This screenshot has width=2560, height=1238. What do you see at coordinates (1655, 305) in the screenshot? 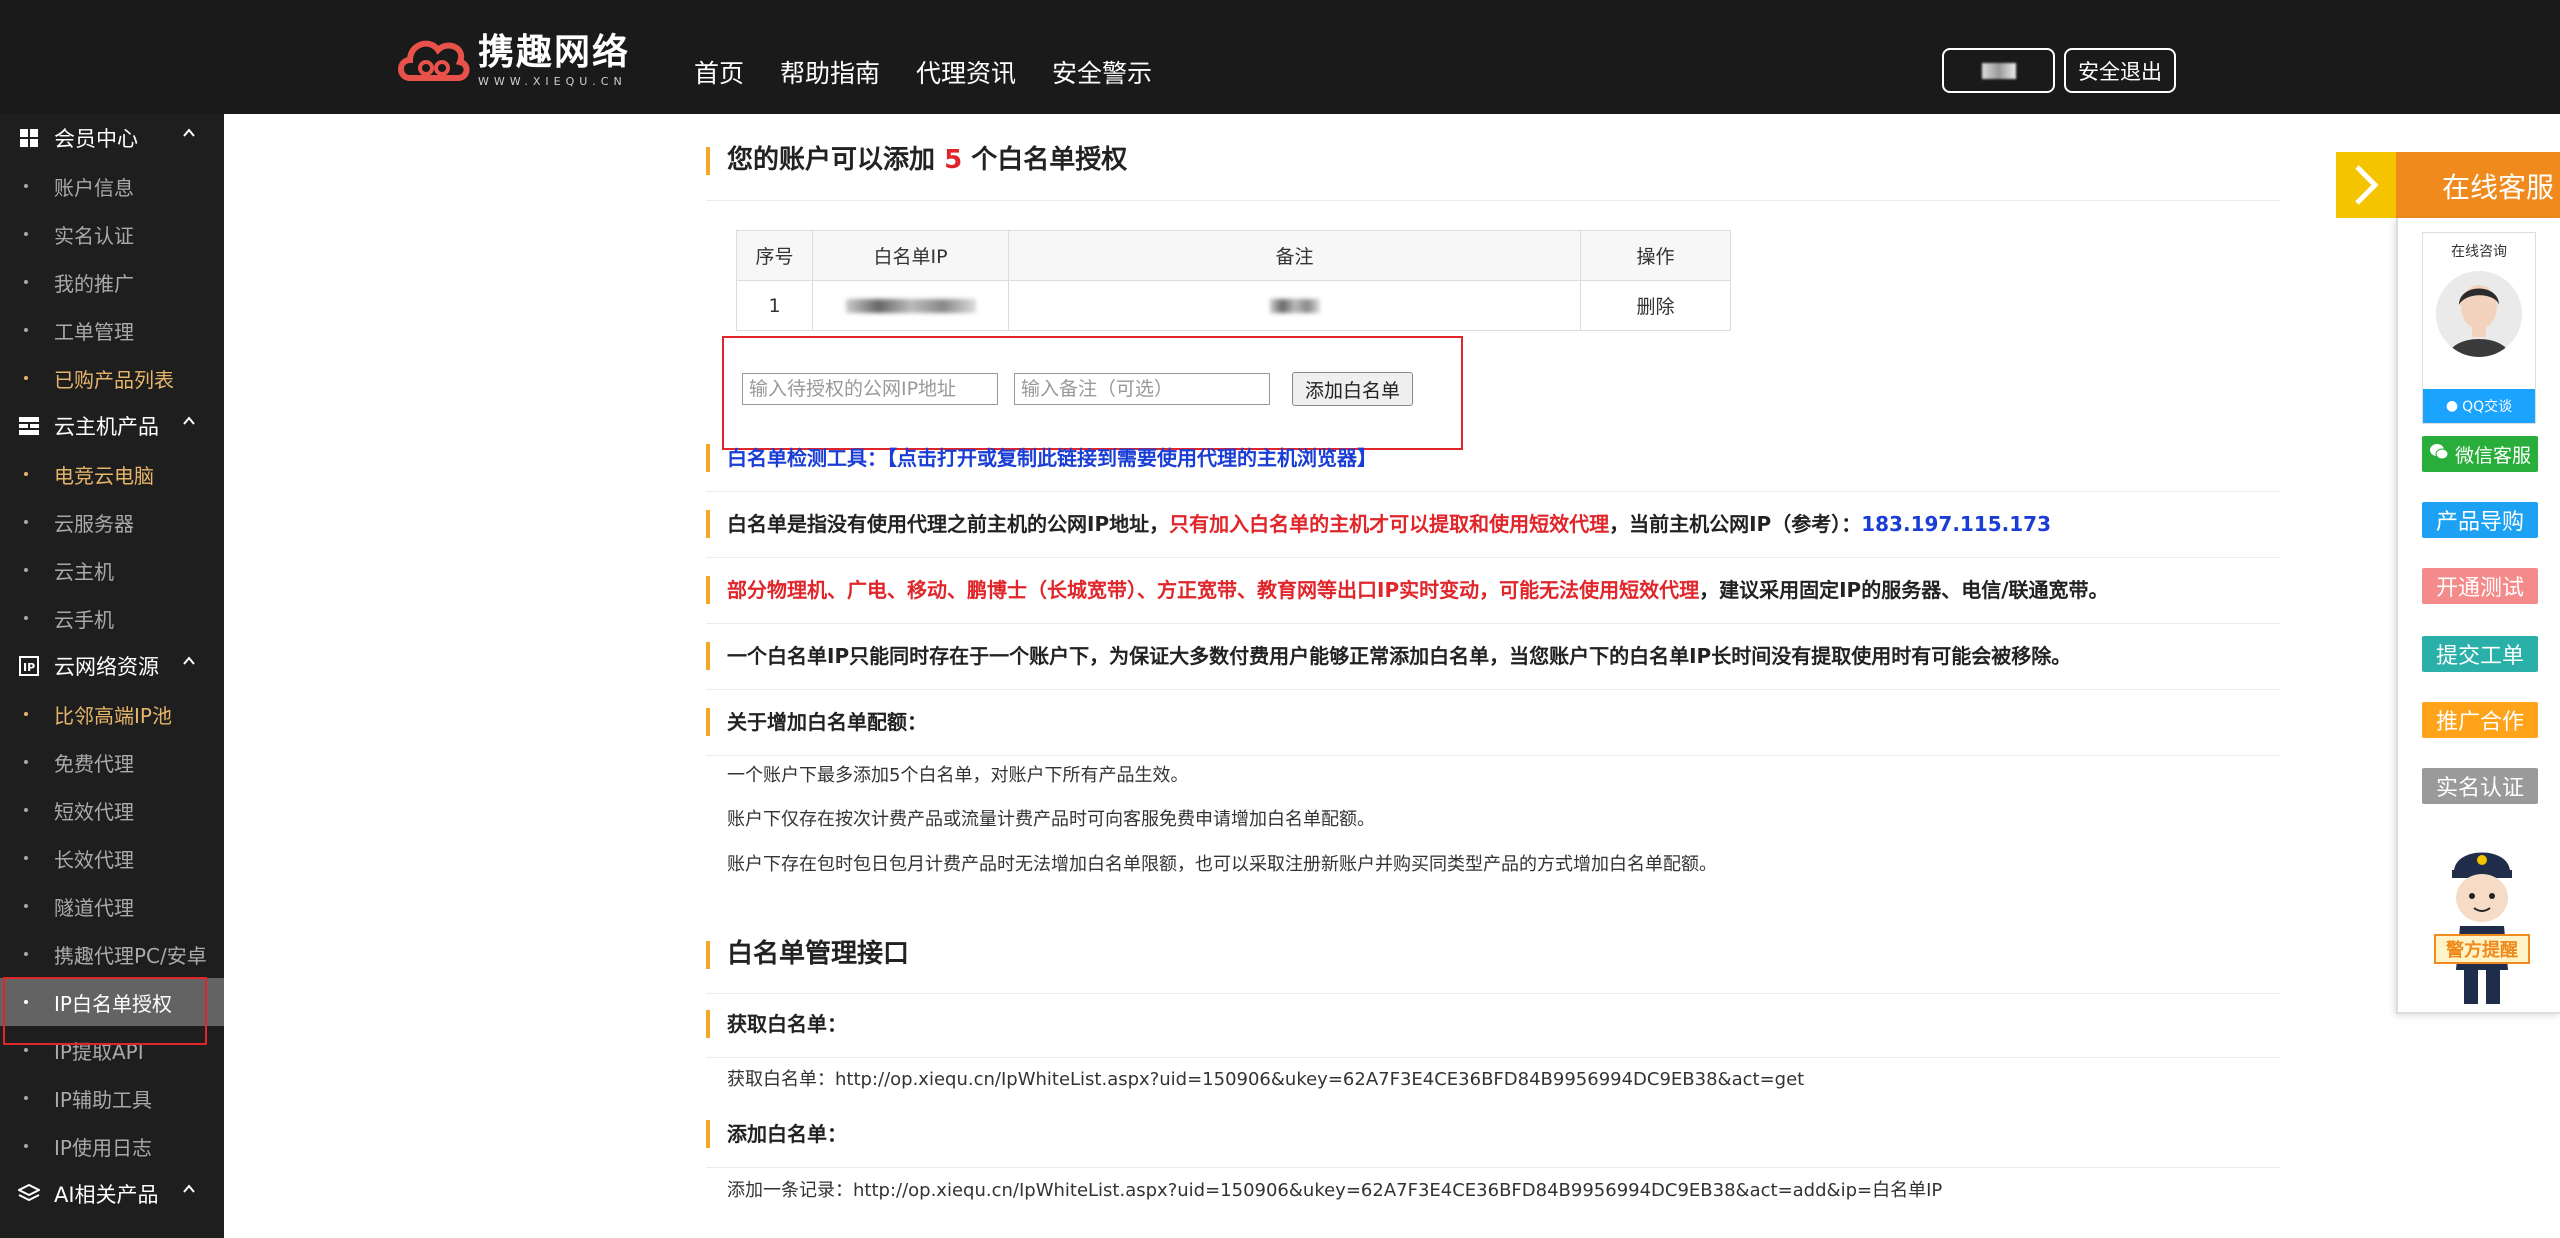
I see `delete-button: 删除` at bounding box center [1655, 305].